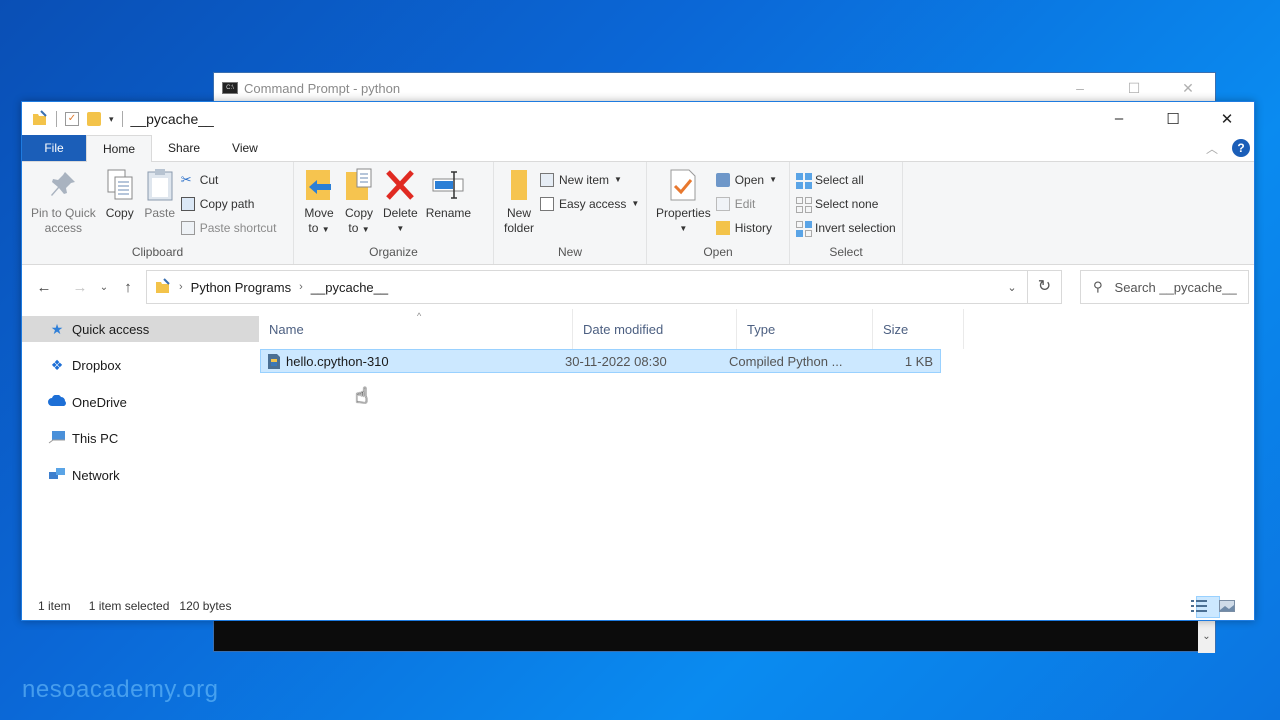  Describe the element at coordinates (804, 204) in the screenshot. I see `select-none-icon` at that location.